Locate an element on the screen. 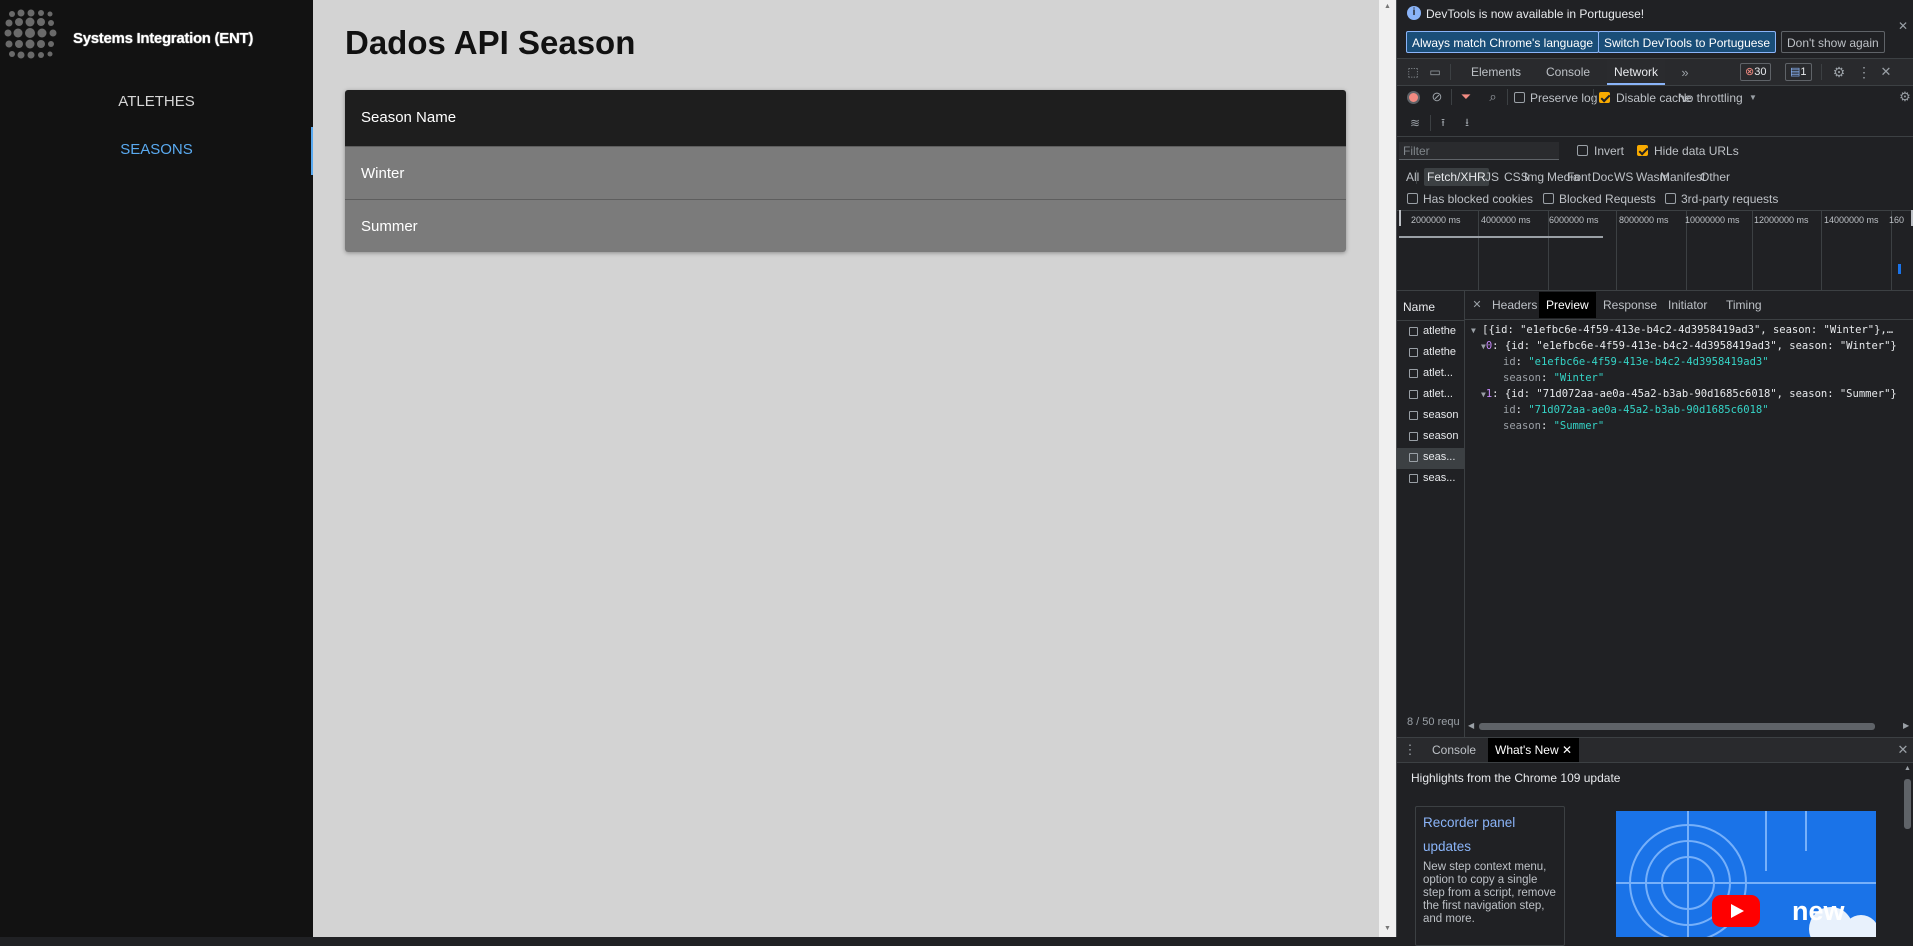 The height and width of the screenshot is (946, 1913). tab-preview: Preview is located at coordinates (1567, 305).